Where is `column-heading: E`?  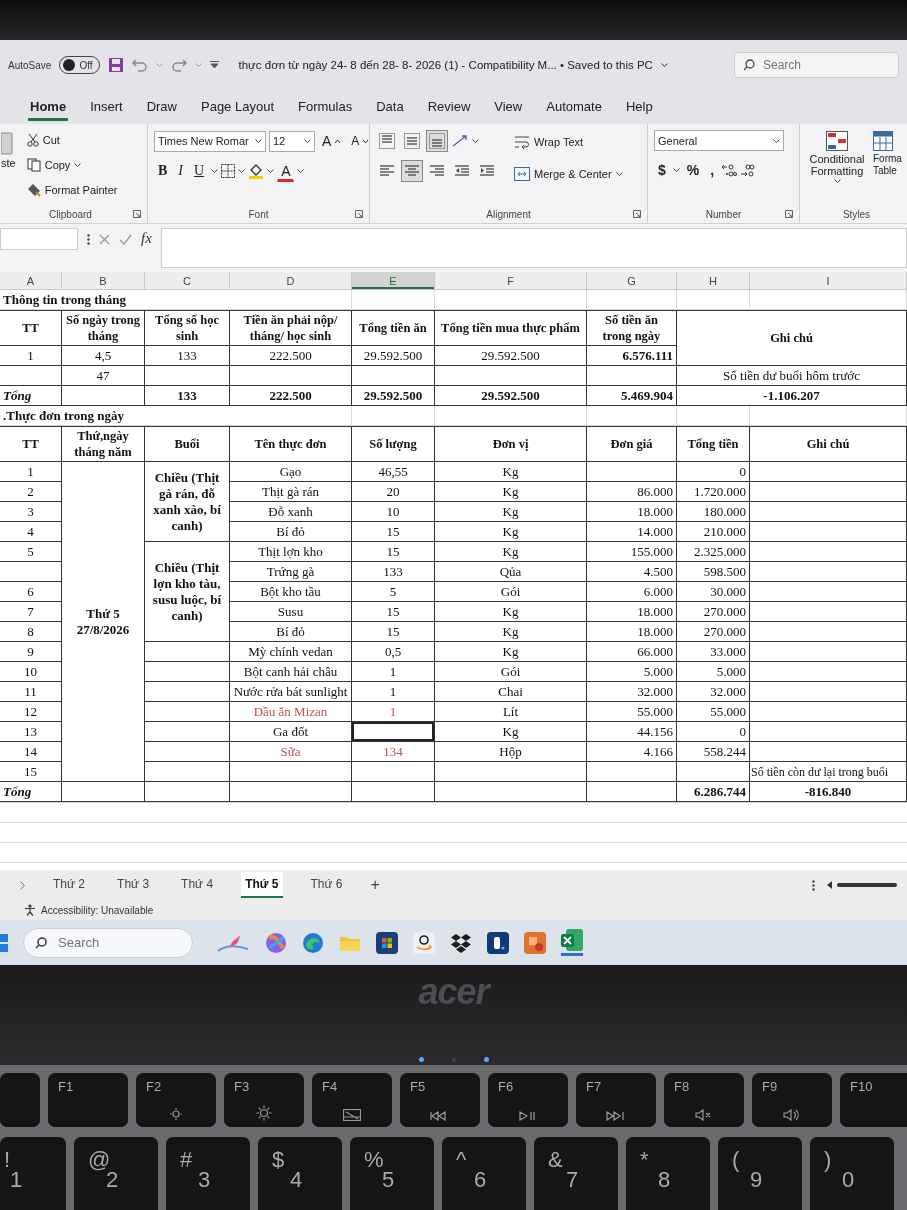 column-heading: E is located at coordinates (393, 281).